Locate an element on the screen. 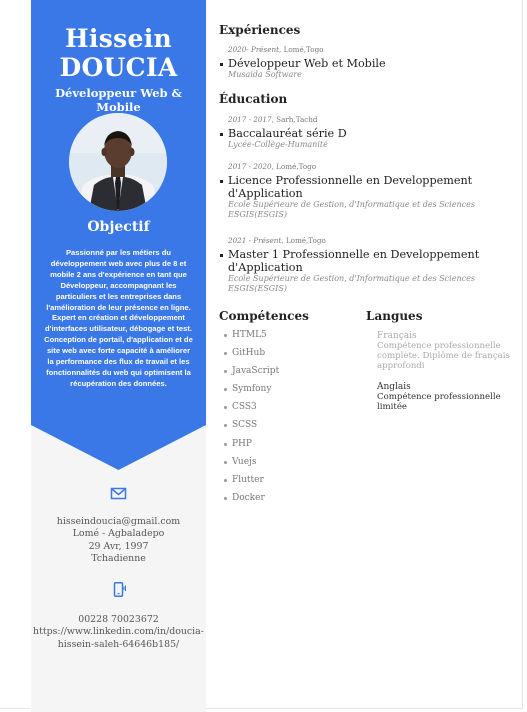  skill-item: GitHub is located at coordinates (284, 357).